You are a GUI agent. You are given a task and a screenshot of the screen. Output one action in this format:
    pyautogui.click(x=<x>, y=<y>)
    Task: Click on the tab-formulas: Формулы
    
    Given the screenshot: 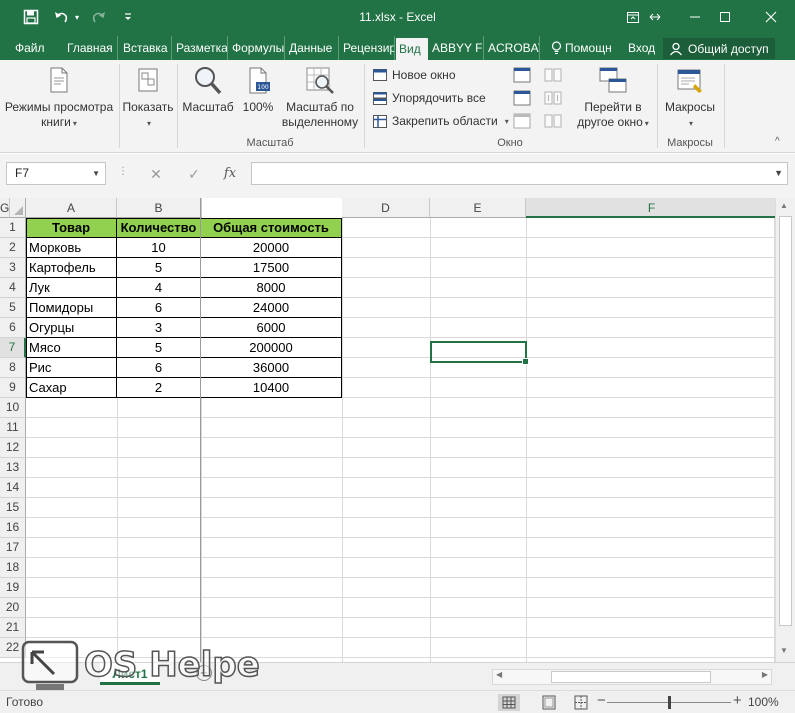 What is the action you would take?
    pyautogui.click(x=257, y=48)
    